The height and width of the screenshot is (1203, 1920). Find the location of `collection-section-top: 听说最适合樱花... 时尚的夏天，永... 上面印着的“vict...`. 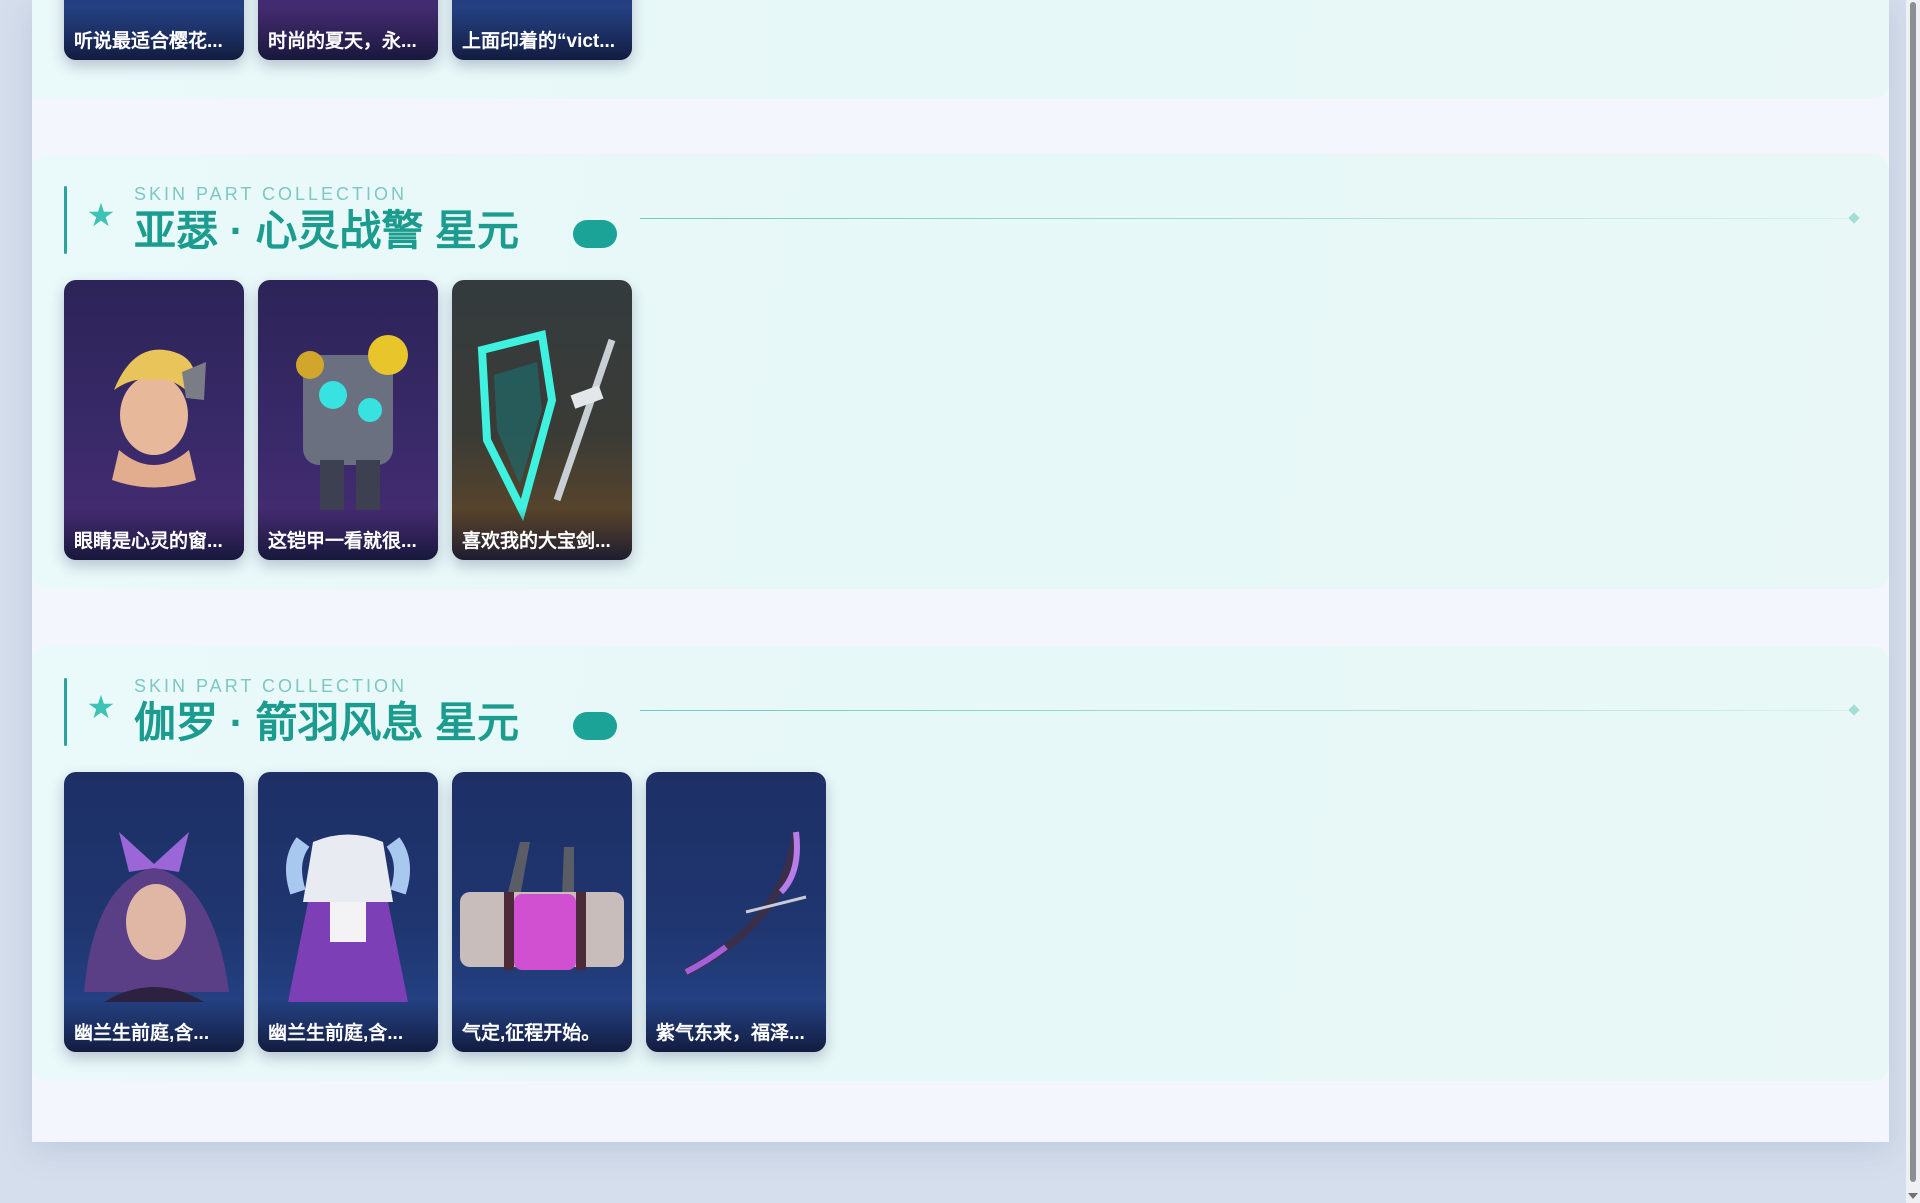

collection-section-top: 听说最适合樱花... 时尚的夏天，永... 上面印着的“vict... is located at coordinates (960, 49).